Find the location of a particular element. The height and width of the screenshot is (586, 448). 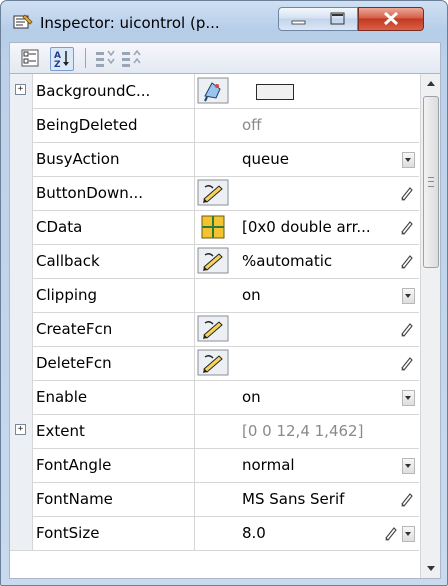

property-row: FontAngle normal is located at coordinates (214, 465).